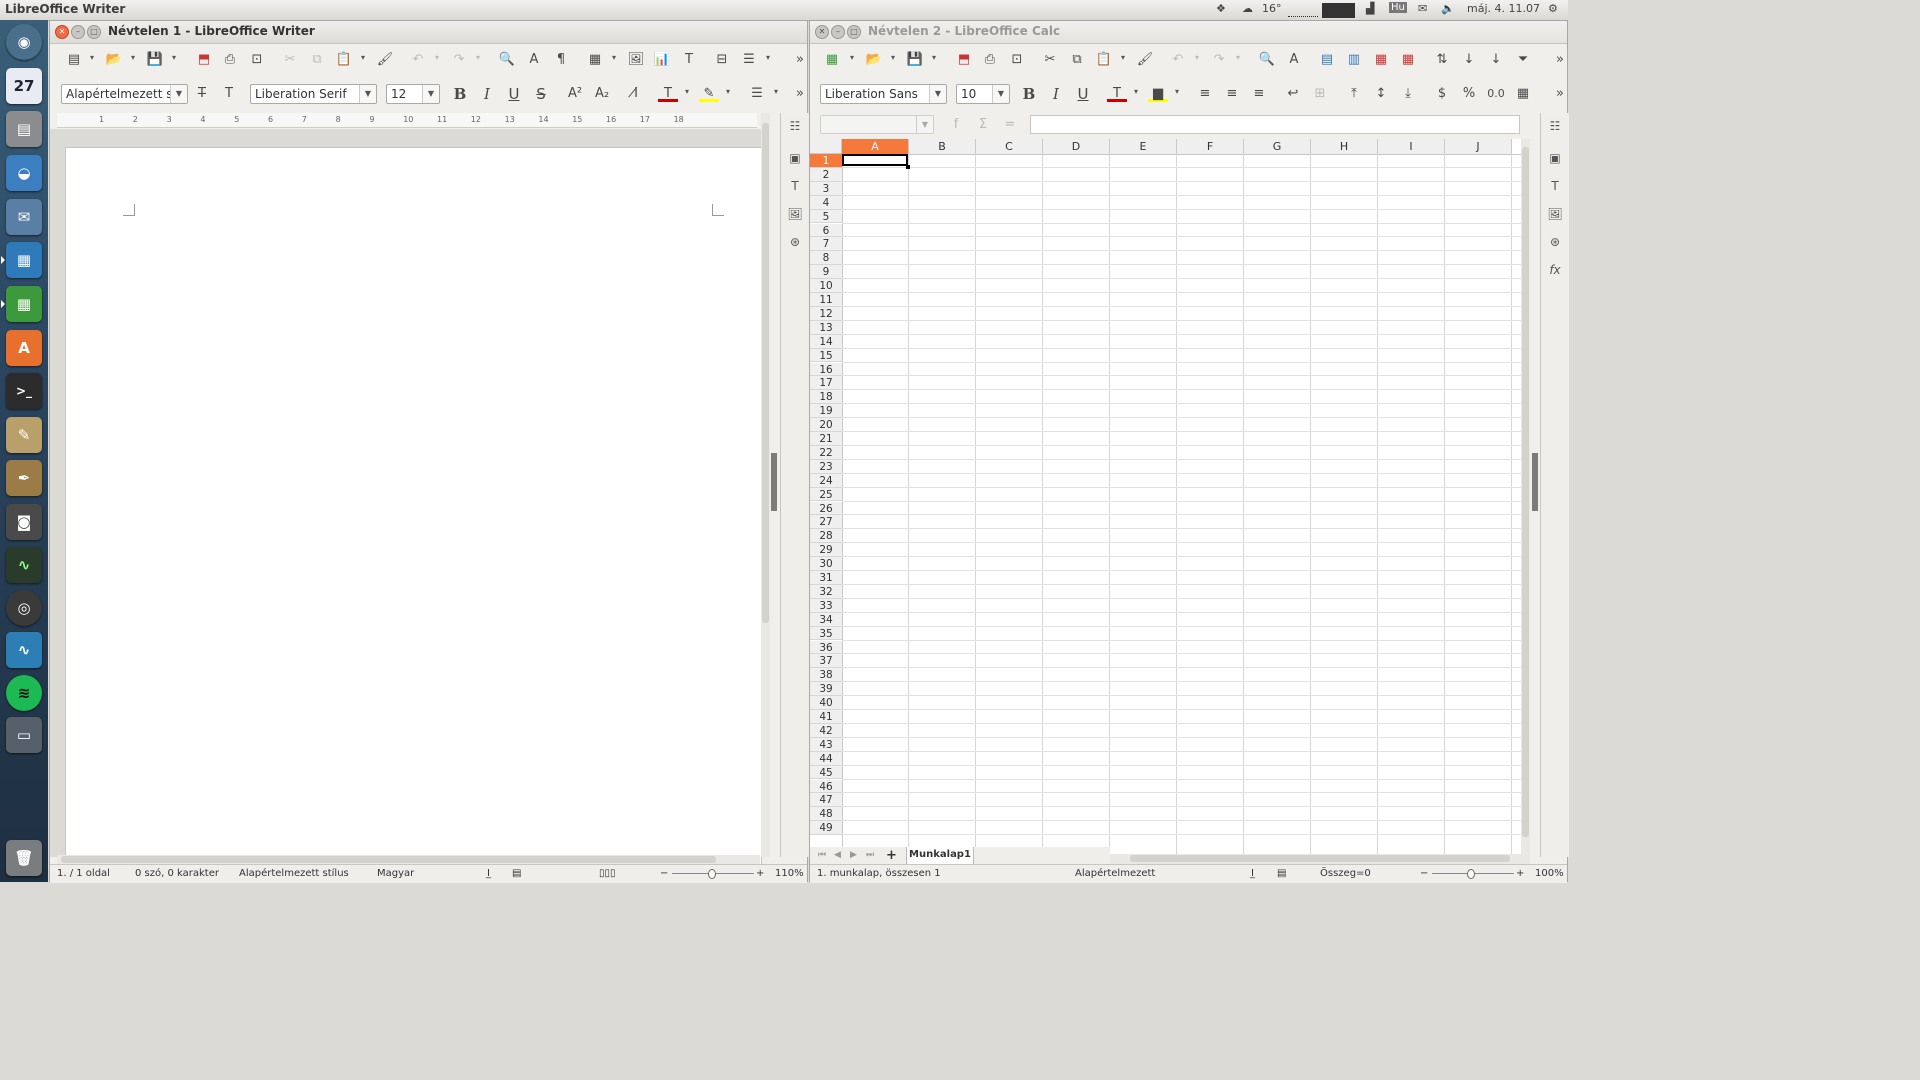 The width and height of the screenshot is (1920, 1080). I want to click on close-icon: ✕, so click(62, 32).